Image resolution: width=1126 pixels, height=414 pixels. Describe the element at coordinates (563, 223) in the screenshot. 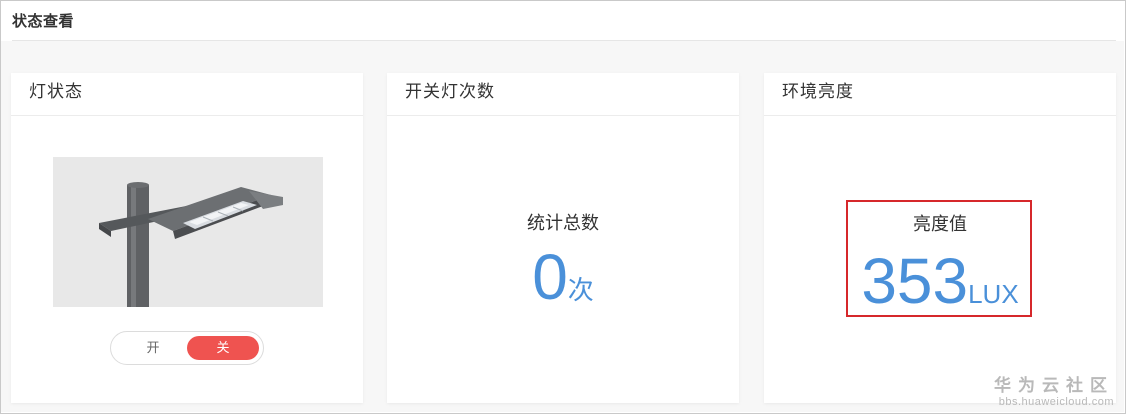

I see `stat-label: 统计总数` at that location.